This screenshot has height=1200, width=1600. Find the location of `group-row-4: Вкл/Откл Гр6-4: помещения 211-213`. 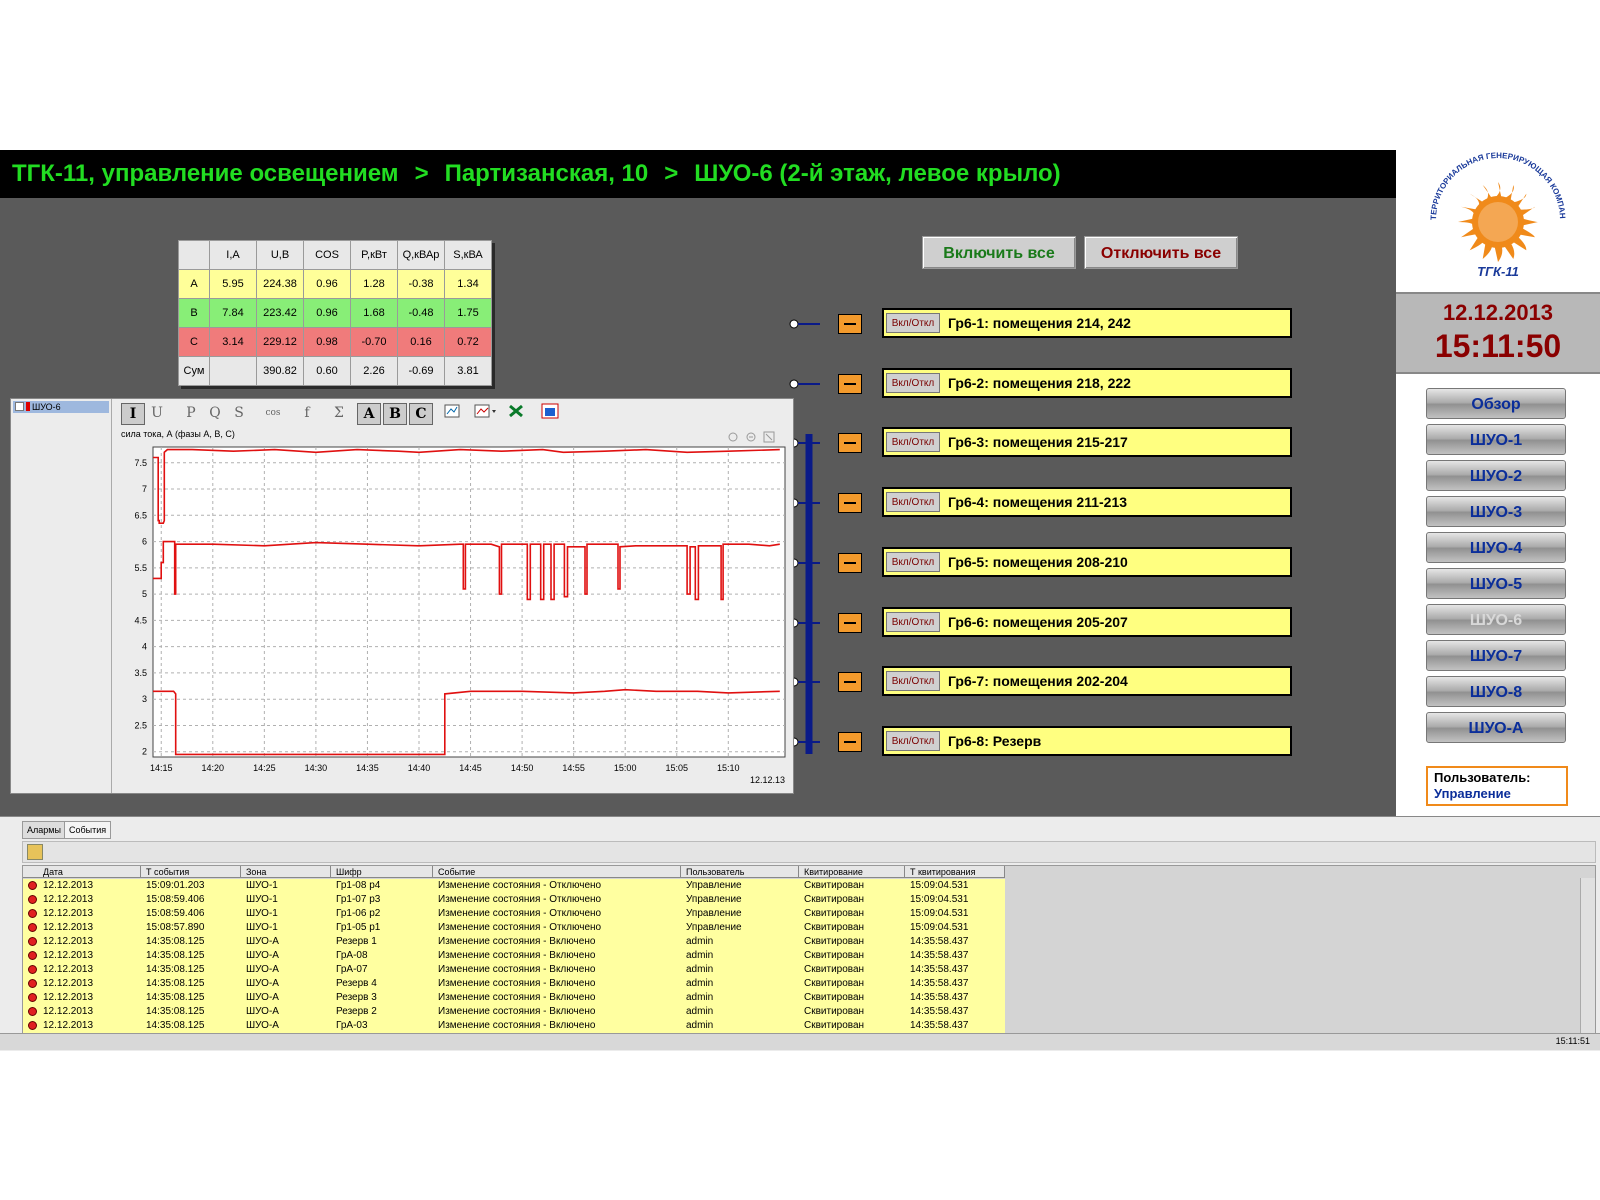

group-row-4: Вкл/Откл Гр6-4: помещения 211-213 is located at coordinates (1087, 502).